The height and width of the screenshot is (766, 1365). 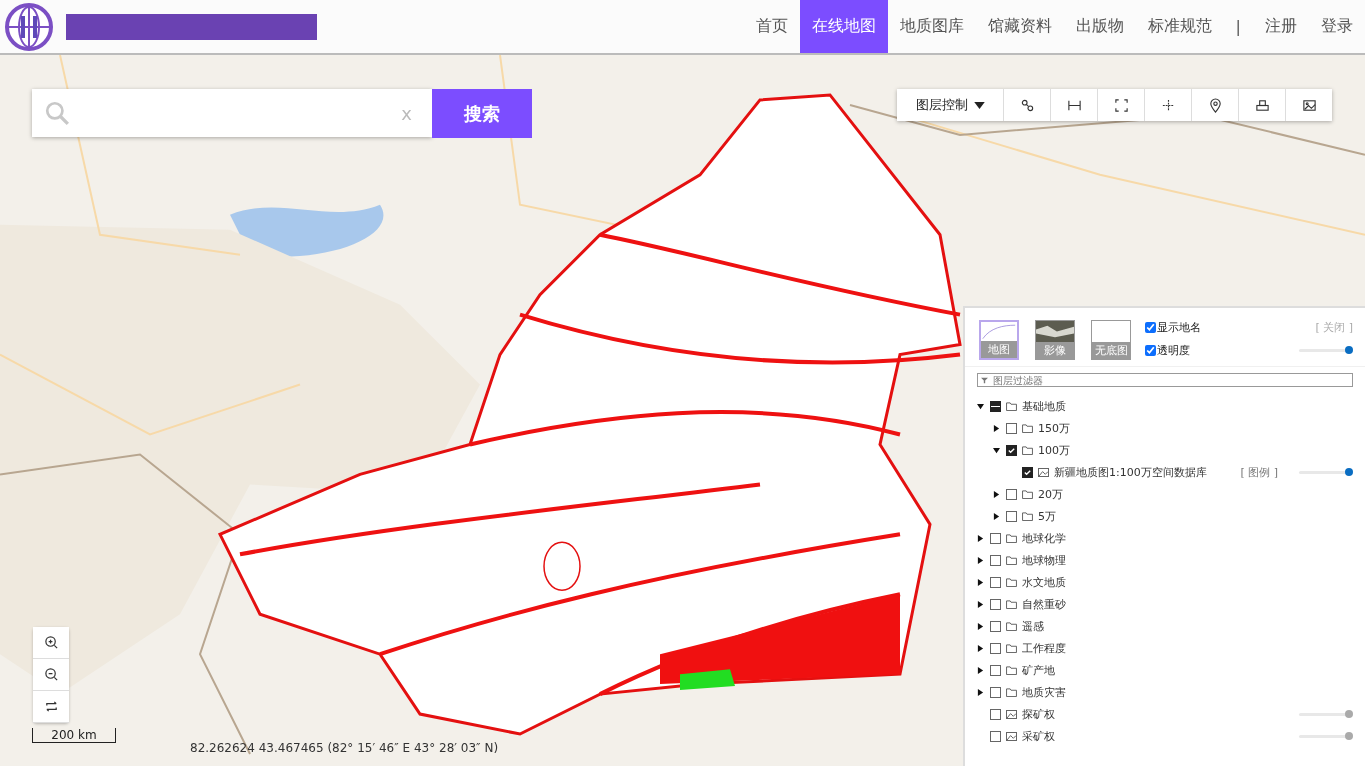 What do you see at coordinates (1281, 26) in the screenshot?
I see `account-link: 注册` at bounding box center [1281, 26].